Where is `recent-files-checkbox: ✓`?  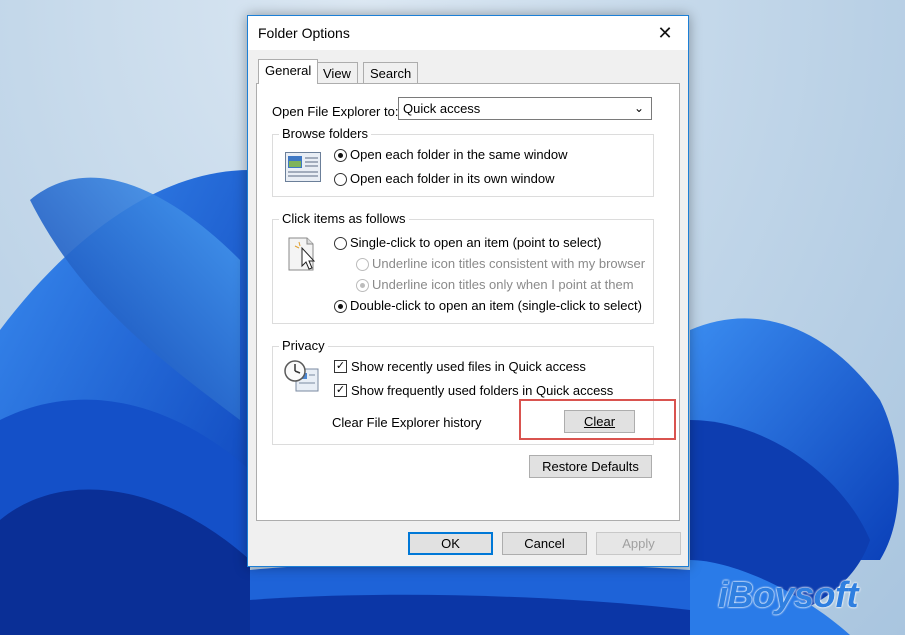
recent-files-checkbox: ✓ is located at coordinates (340, 366).